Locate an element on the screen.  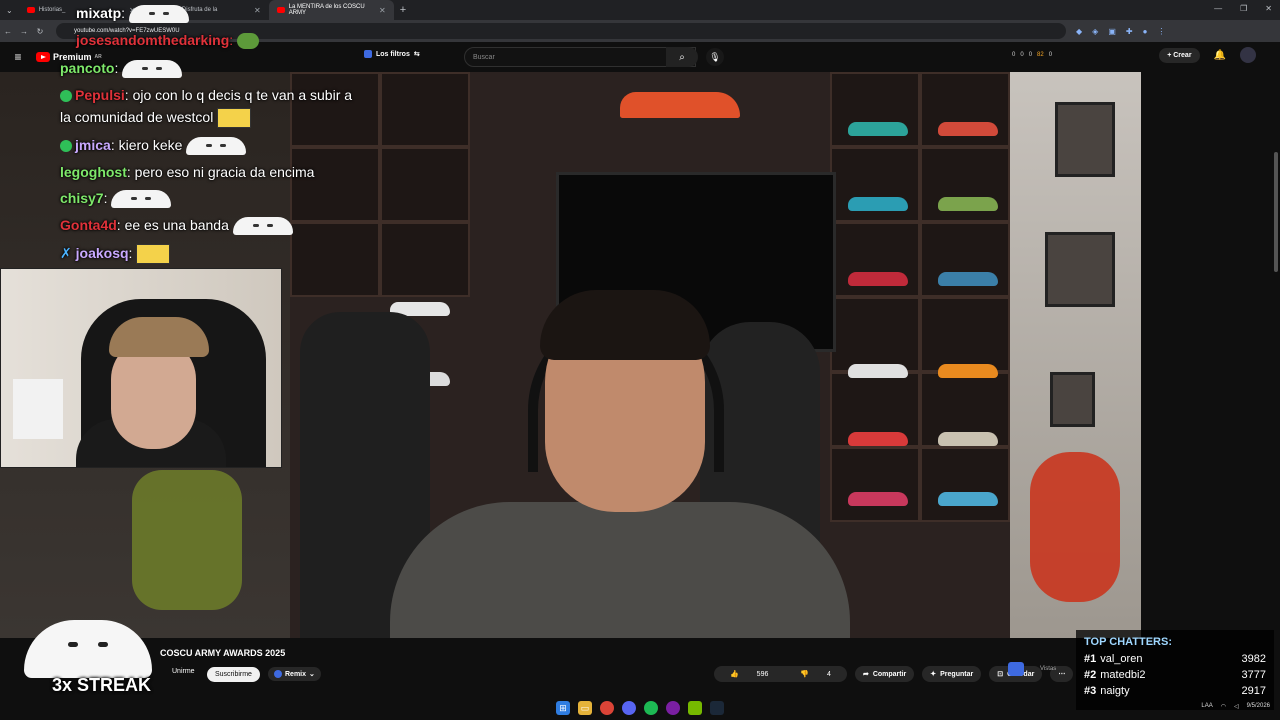
chatter-name: val_oren is located at coordinates (1121, 659).